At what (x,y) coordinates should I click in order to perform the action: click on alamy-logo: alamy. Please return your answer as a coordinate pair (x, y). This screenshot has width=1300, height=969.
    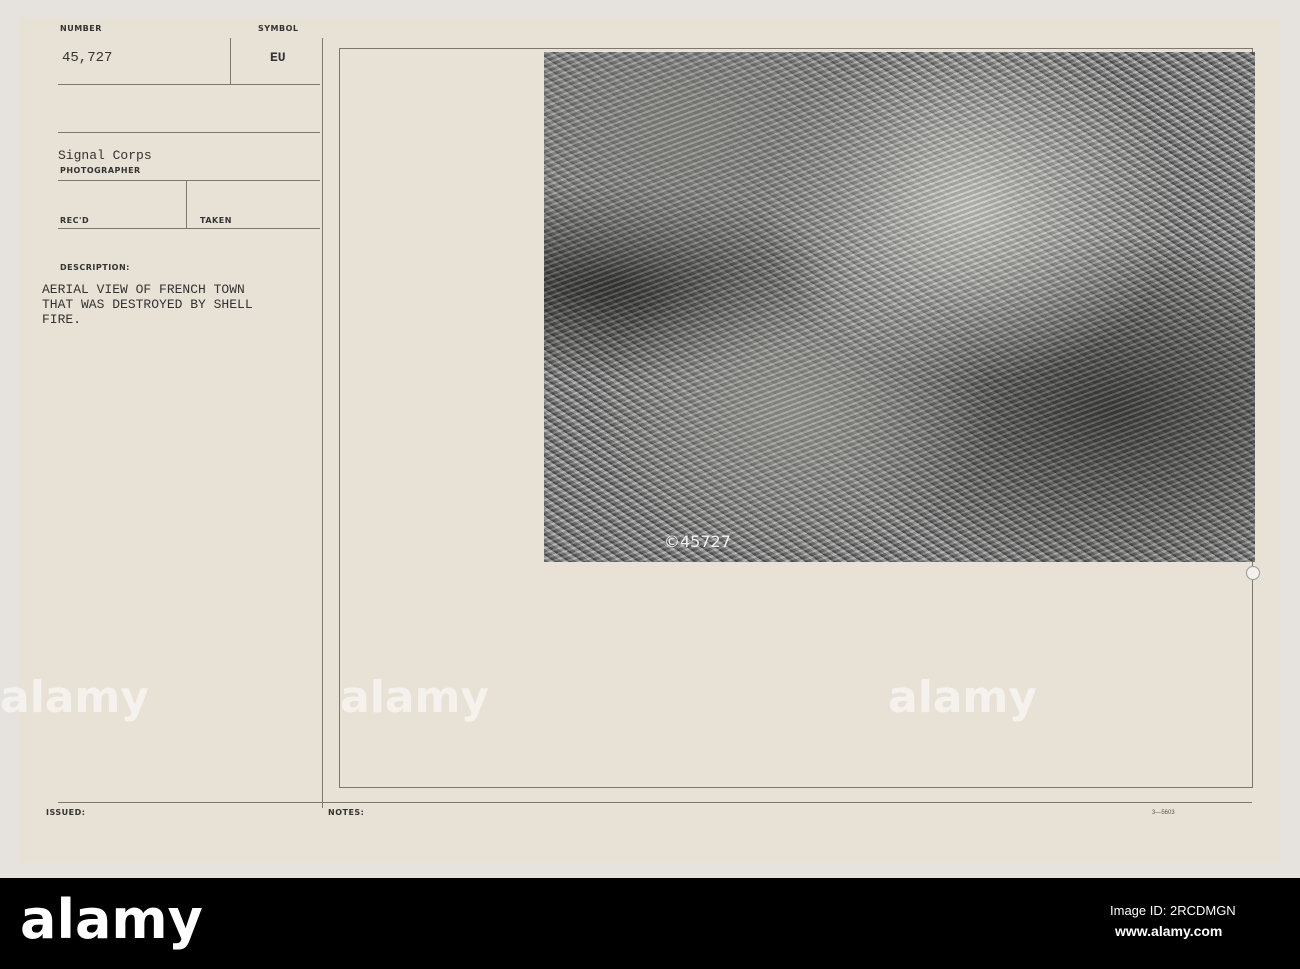
    Looking at the image, I should click on (111, 919).